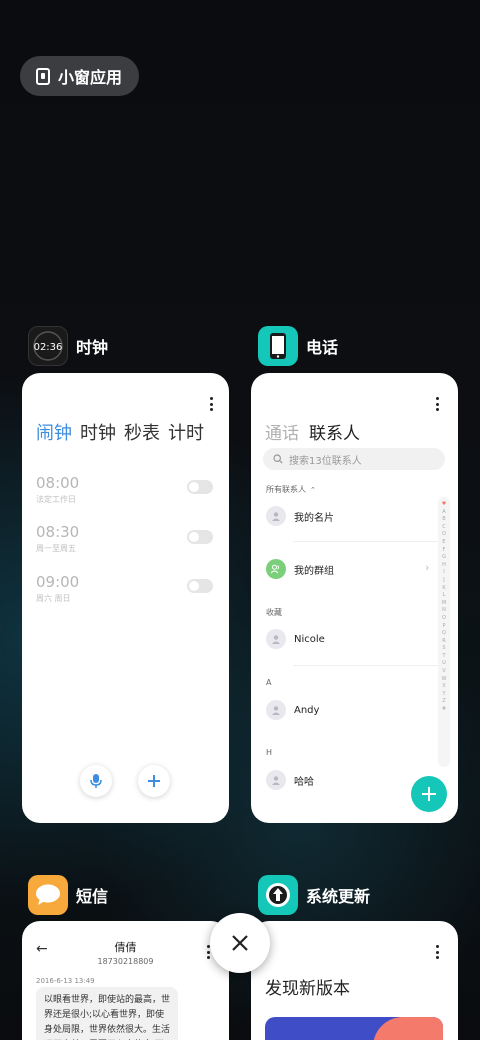 The image size is (480, 1040). What do you see at coordinates (313, 489) in the screenshot?
I see `chevron-updown-icon: ⌃` at bounding box center [313, 489].